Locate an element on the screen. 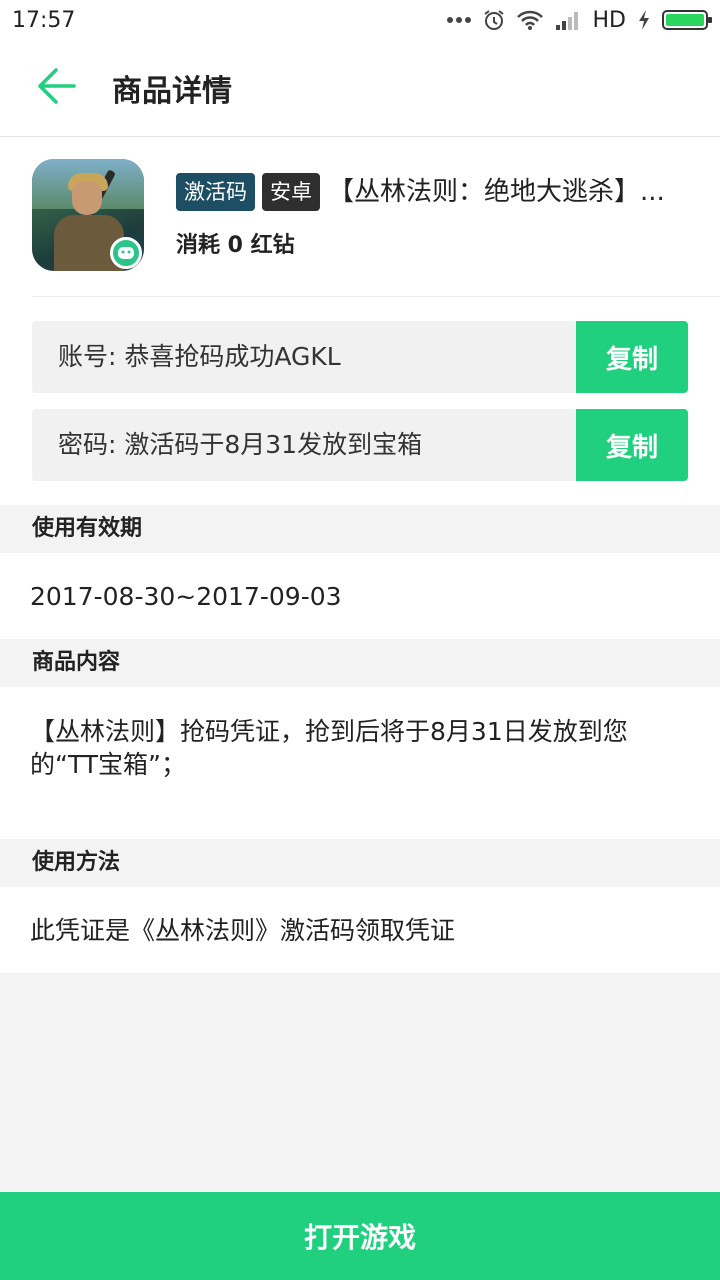  product-cost: 消耗 0 红钻 is located at coordinates (235, 245).